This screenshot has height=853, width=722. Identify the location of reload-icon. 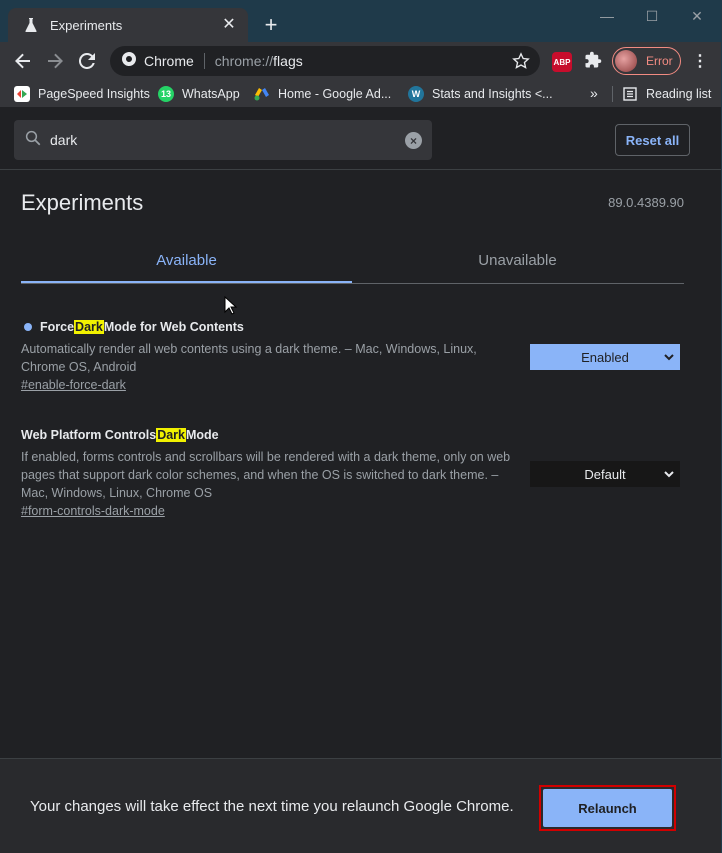
(87, 61).